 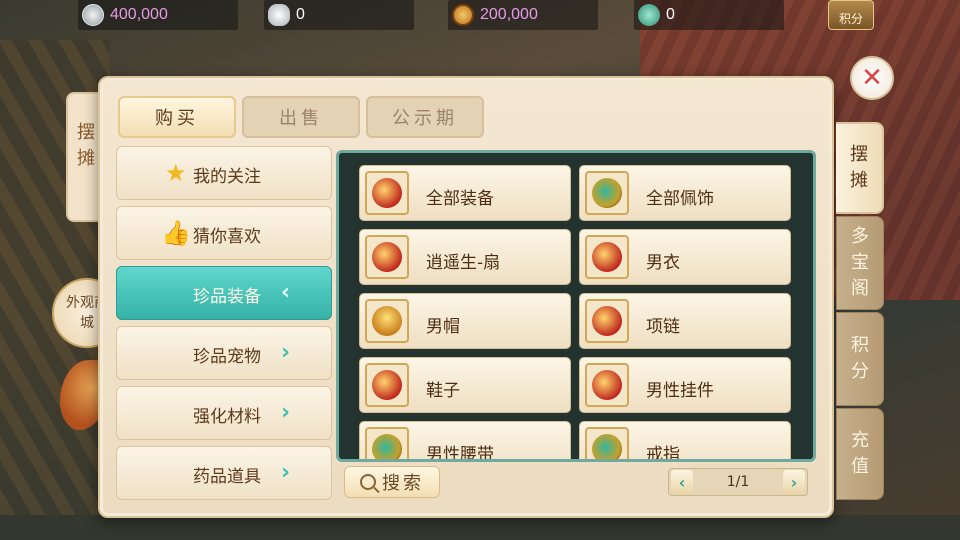 I want to click on item-ring: 戒指, so click(x=685, y=441).